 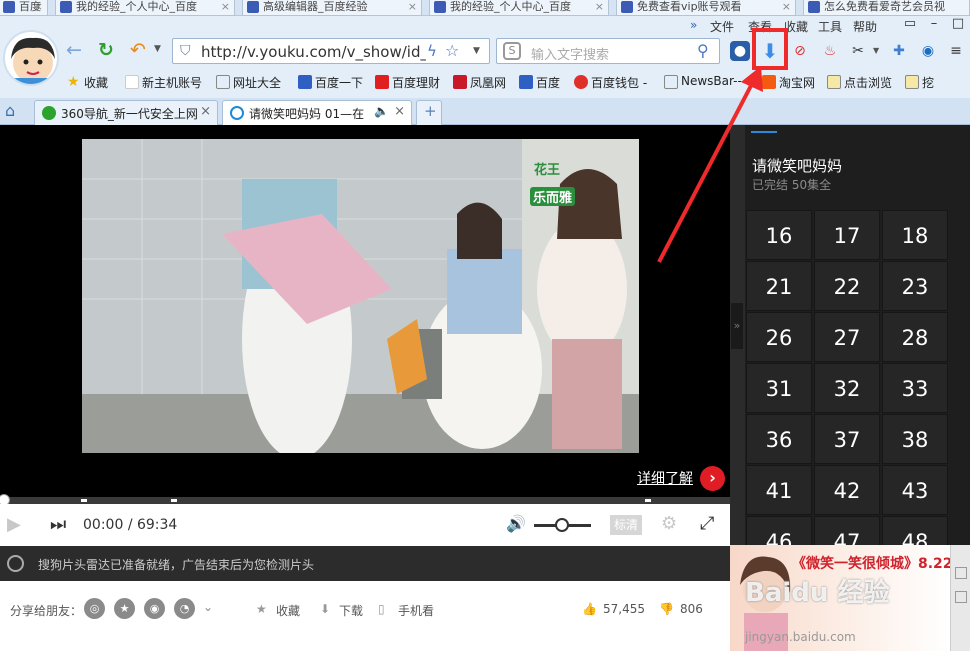 What do you see at coordinates (325, 609) in the screenshot?
I see `download-icon: ⬇` at bounding box center [325, 609].